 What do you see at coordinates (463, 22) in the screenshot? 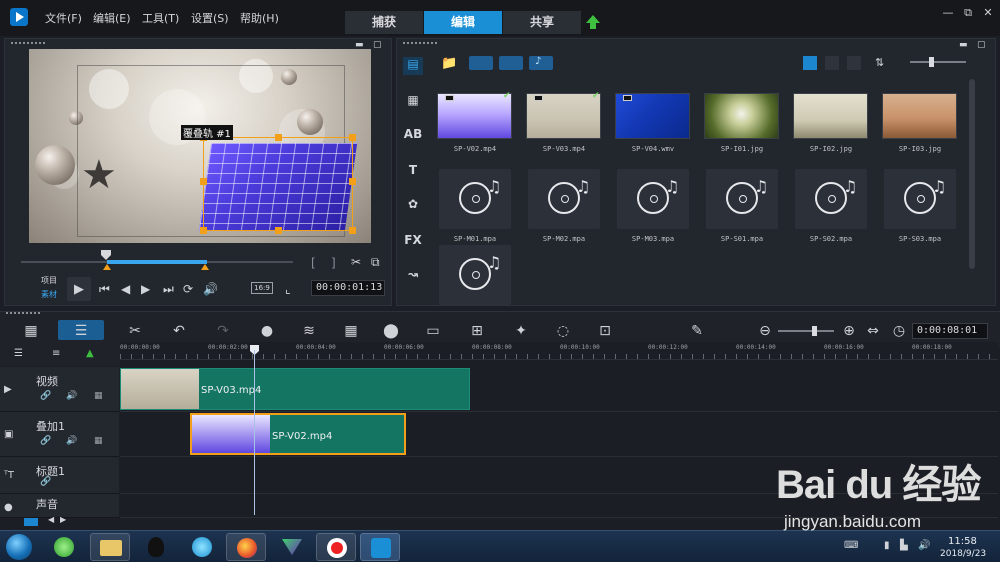
I see `tab-edit: 编辑` at bounding box center [463, 22].